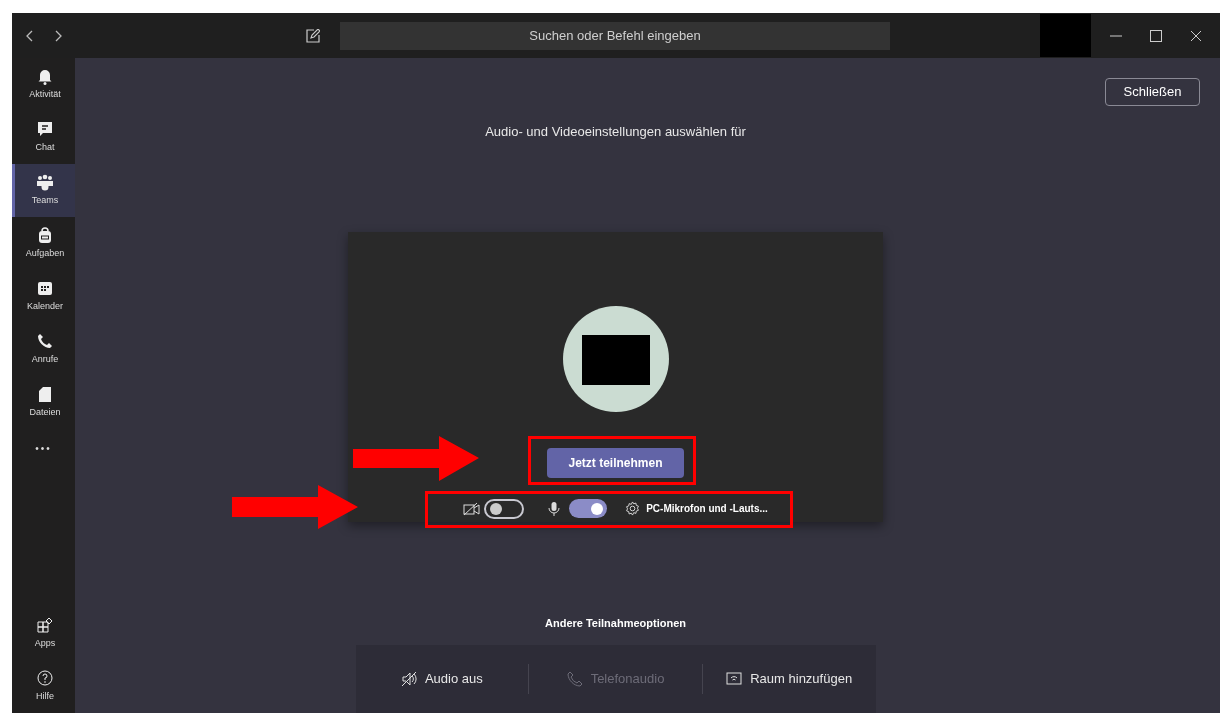 This screenshot has width=1220, height=713. I want to click on sidebar-item: Chat, so click(43, 137).